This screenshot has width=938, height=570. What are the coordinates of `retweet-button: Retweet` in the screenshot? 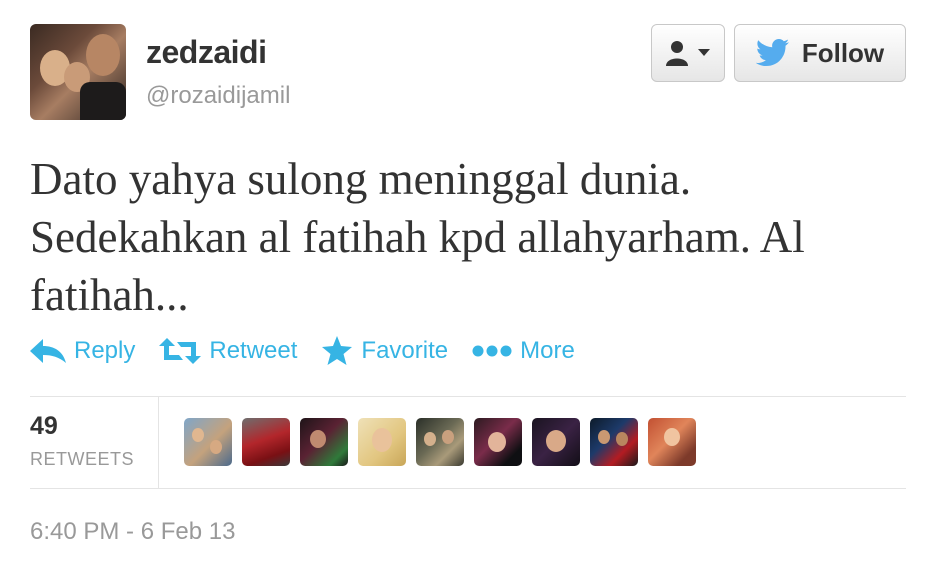 It's located at (228, 351).